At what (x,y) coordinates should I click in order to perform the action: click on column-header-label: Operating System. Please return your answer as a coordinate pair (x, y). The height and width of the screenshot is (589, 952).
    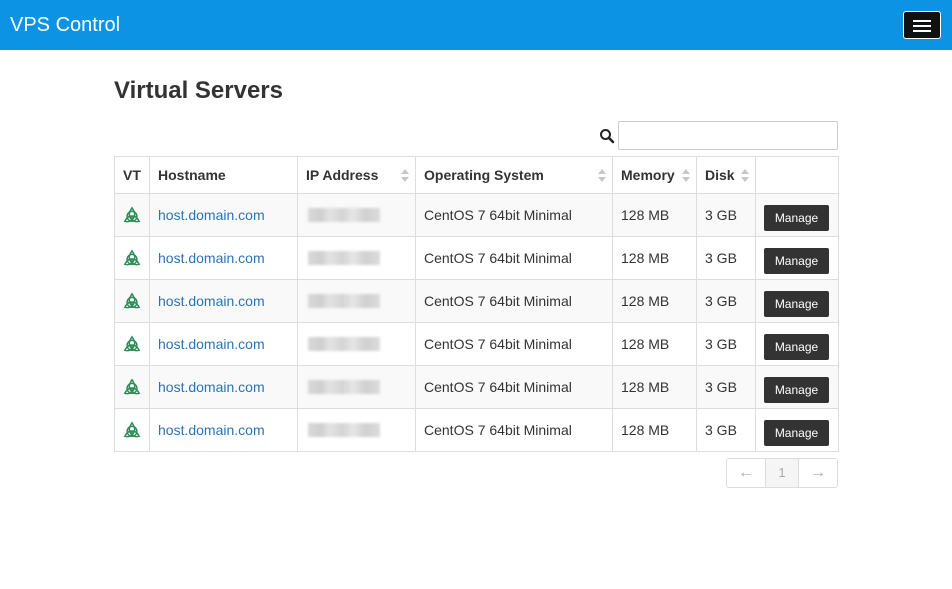
    Looking at the image, I should click on (484, 175).